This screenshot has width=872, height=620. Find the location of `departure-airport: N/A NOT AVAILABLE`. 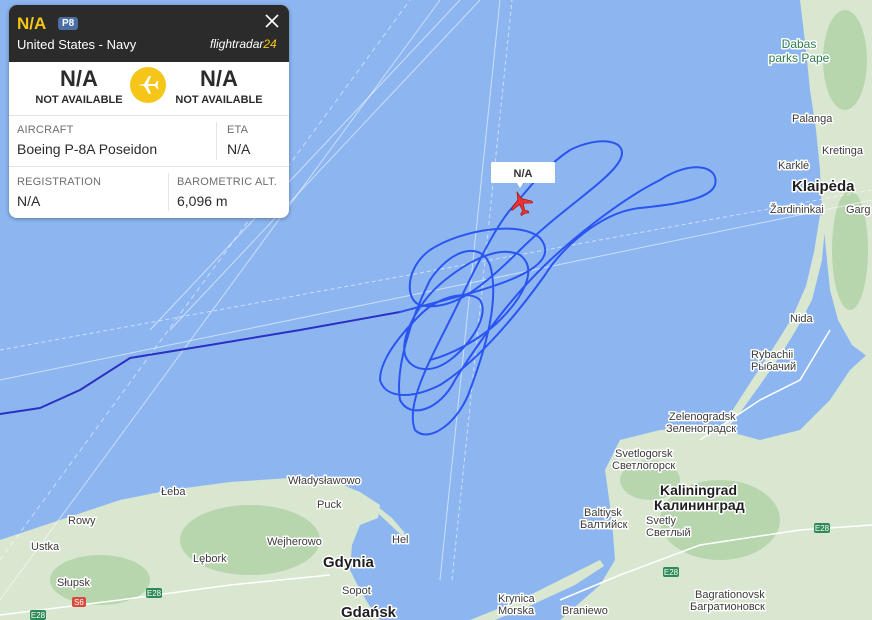

departure-airport: N/A NOT AVAILABLE is located at coordinates (79, 86).